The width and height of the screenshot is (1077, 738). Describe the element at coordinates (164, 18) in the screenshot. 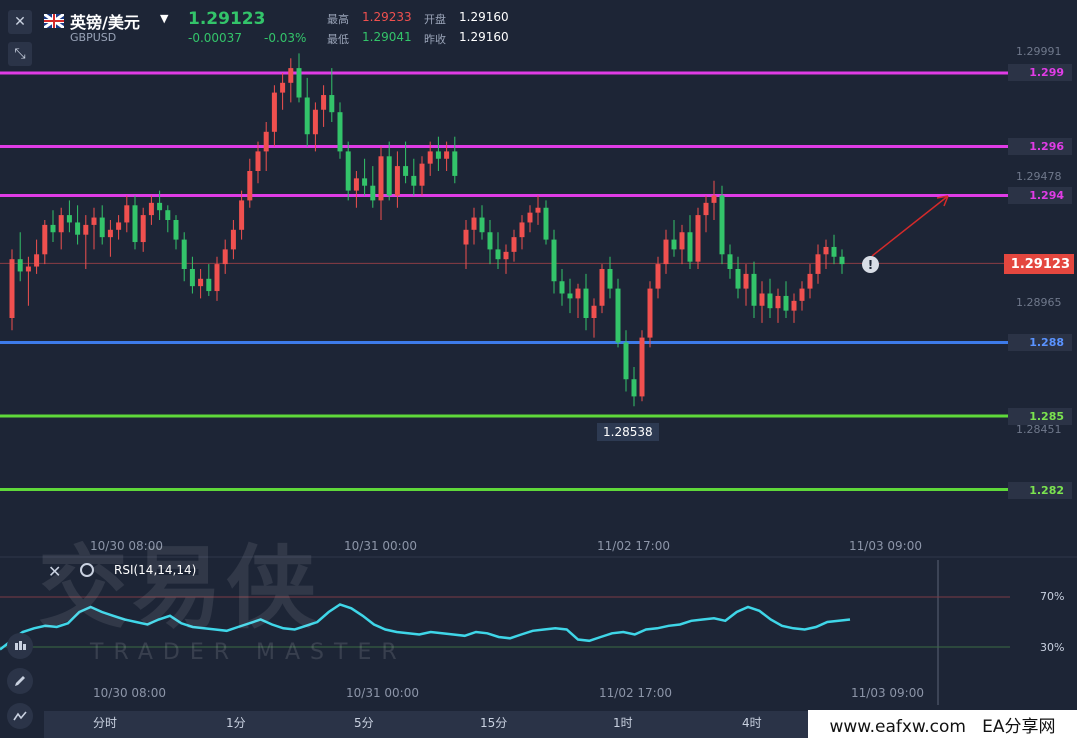

I see `chevron-down-icon: ▼` at that location.